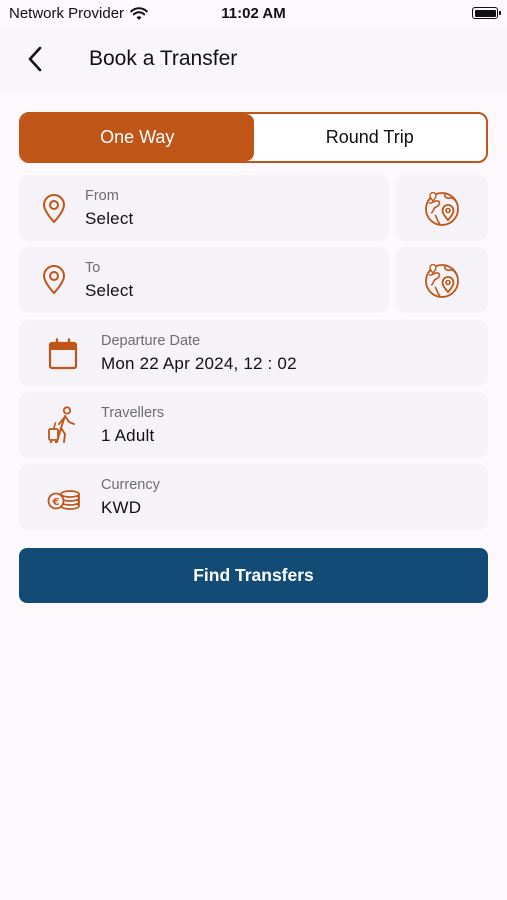 The image size is (507, 900). Describe the element at coordinates (93, 268) in the screenshot. I see `to-label: To` at that location.